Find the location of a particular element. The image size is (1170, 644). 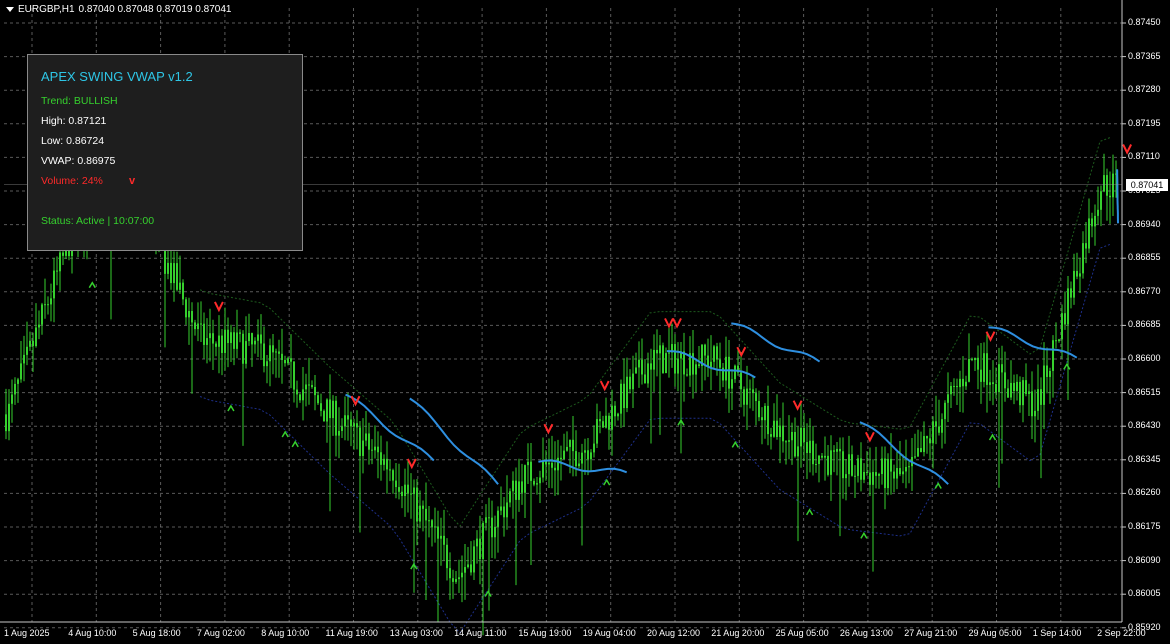

time-tick-label: 1 Aug 2025 is located at coordinates (27, 633).